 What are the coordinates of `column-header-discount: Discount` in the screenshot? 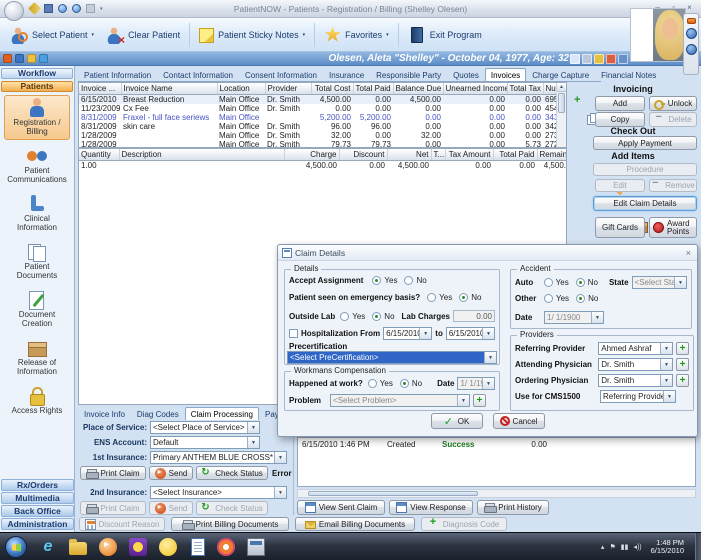 It's located at (363, 155).